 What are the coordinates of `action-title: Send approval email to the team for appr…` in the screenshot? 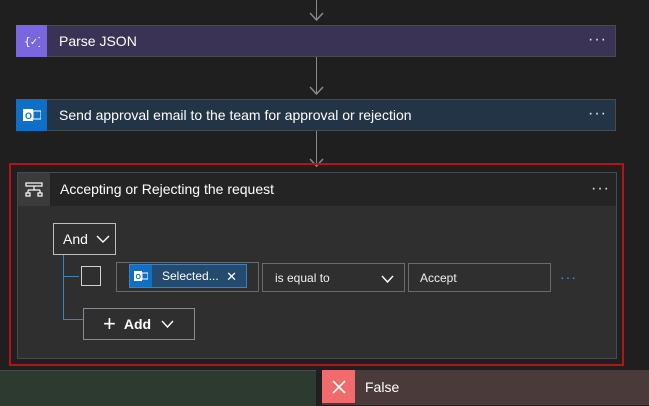 It's located at (235, 115).